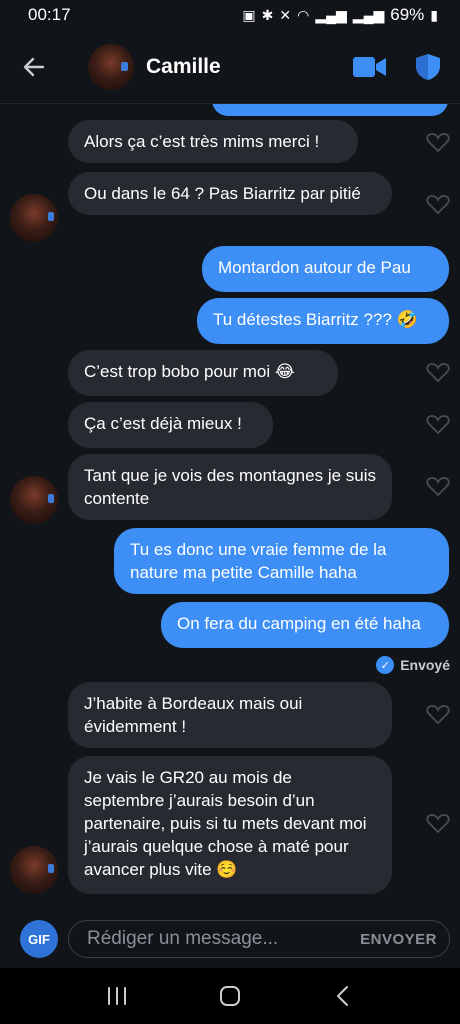 This screenshot has width=460, height=1024. What do you see at coordinates (398, 939) in the screenshot?
I see `send-button: ENVOYER` at bounding box center [398, 939].